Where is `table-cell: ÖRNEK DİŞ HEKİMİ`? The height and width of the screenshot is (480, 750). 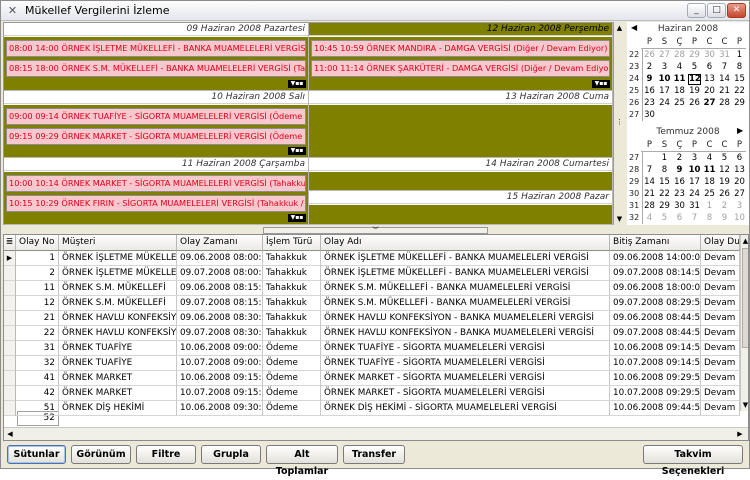 table-cell: ÖRNEK DİŞ HEKİMİ is located at coordinates (118, 408).